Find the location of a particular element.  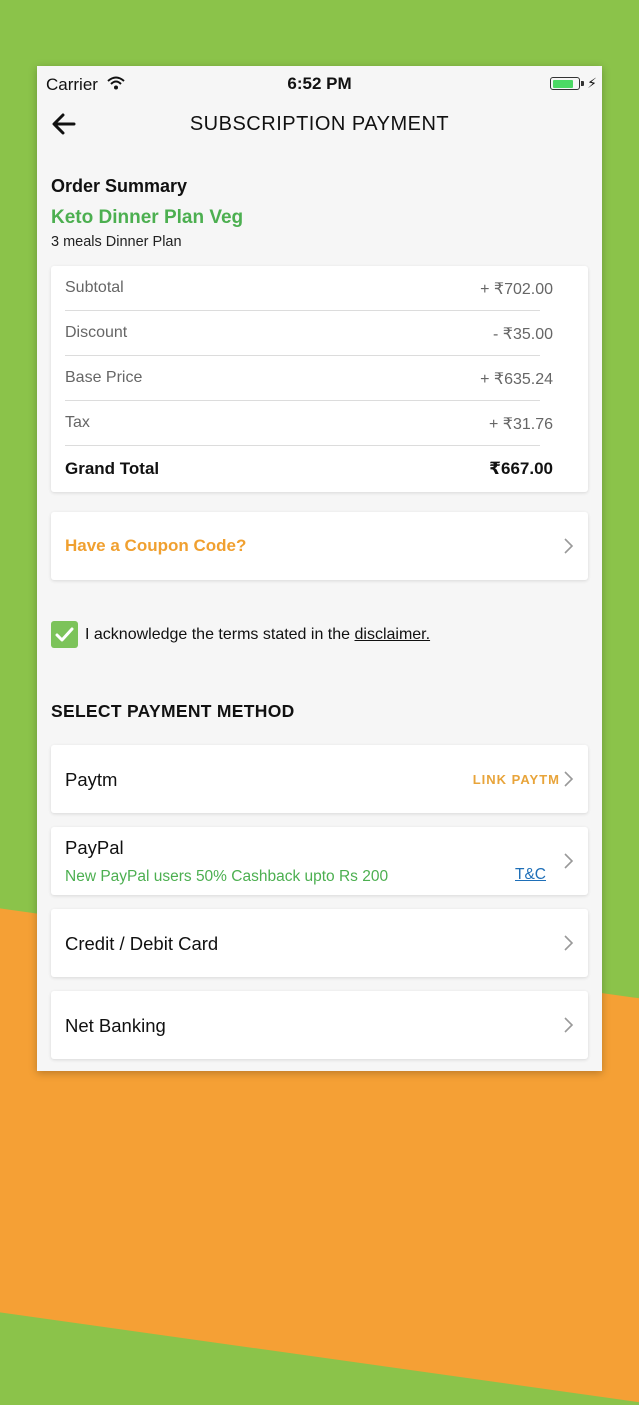

acknowledge-label: I acknowledge the terms stated in the is located at coordinates (220, 634).